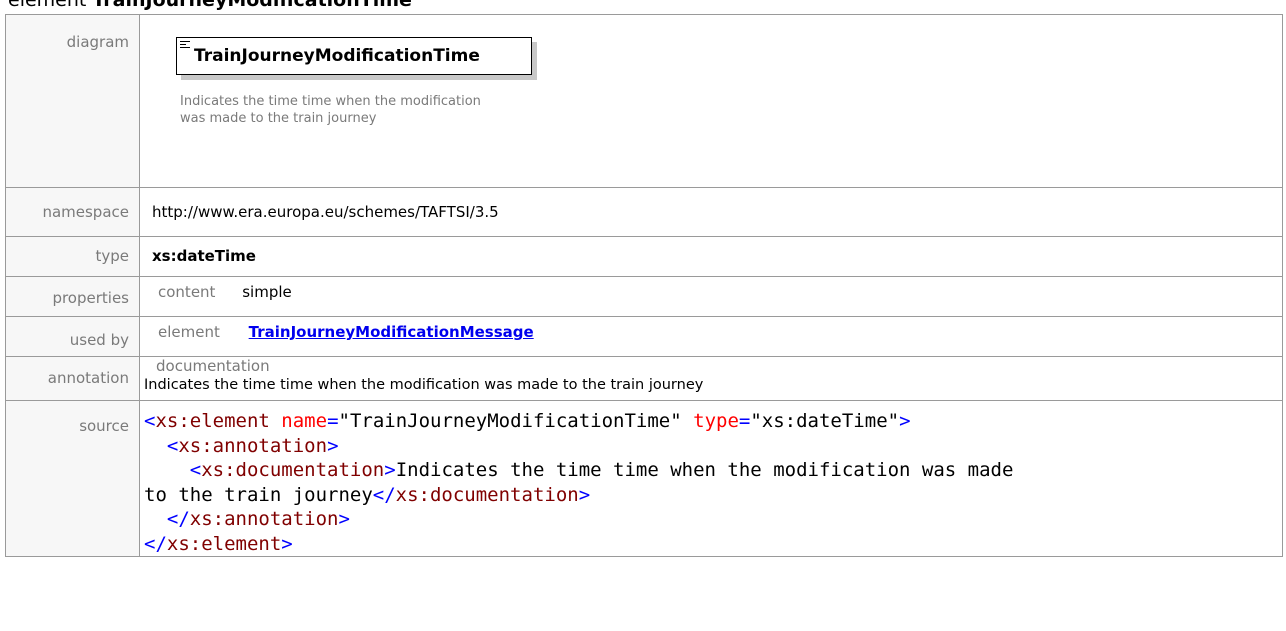 The height and width of the screenshot is (631, 1286). I want to click on heading-element-name: TrainJourneyModificationTime, so click(252, 5).